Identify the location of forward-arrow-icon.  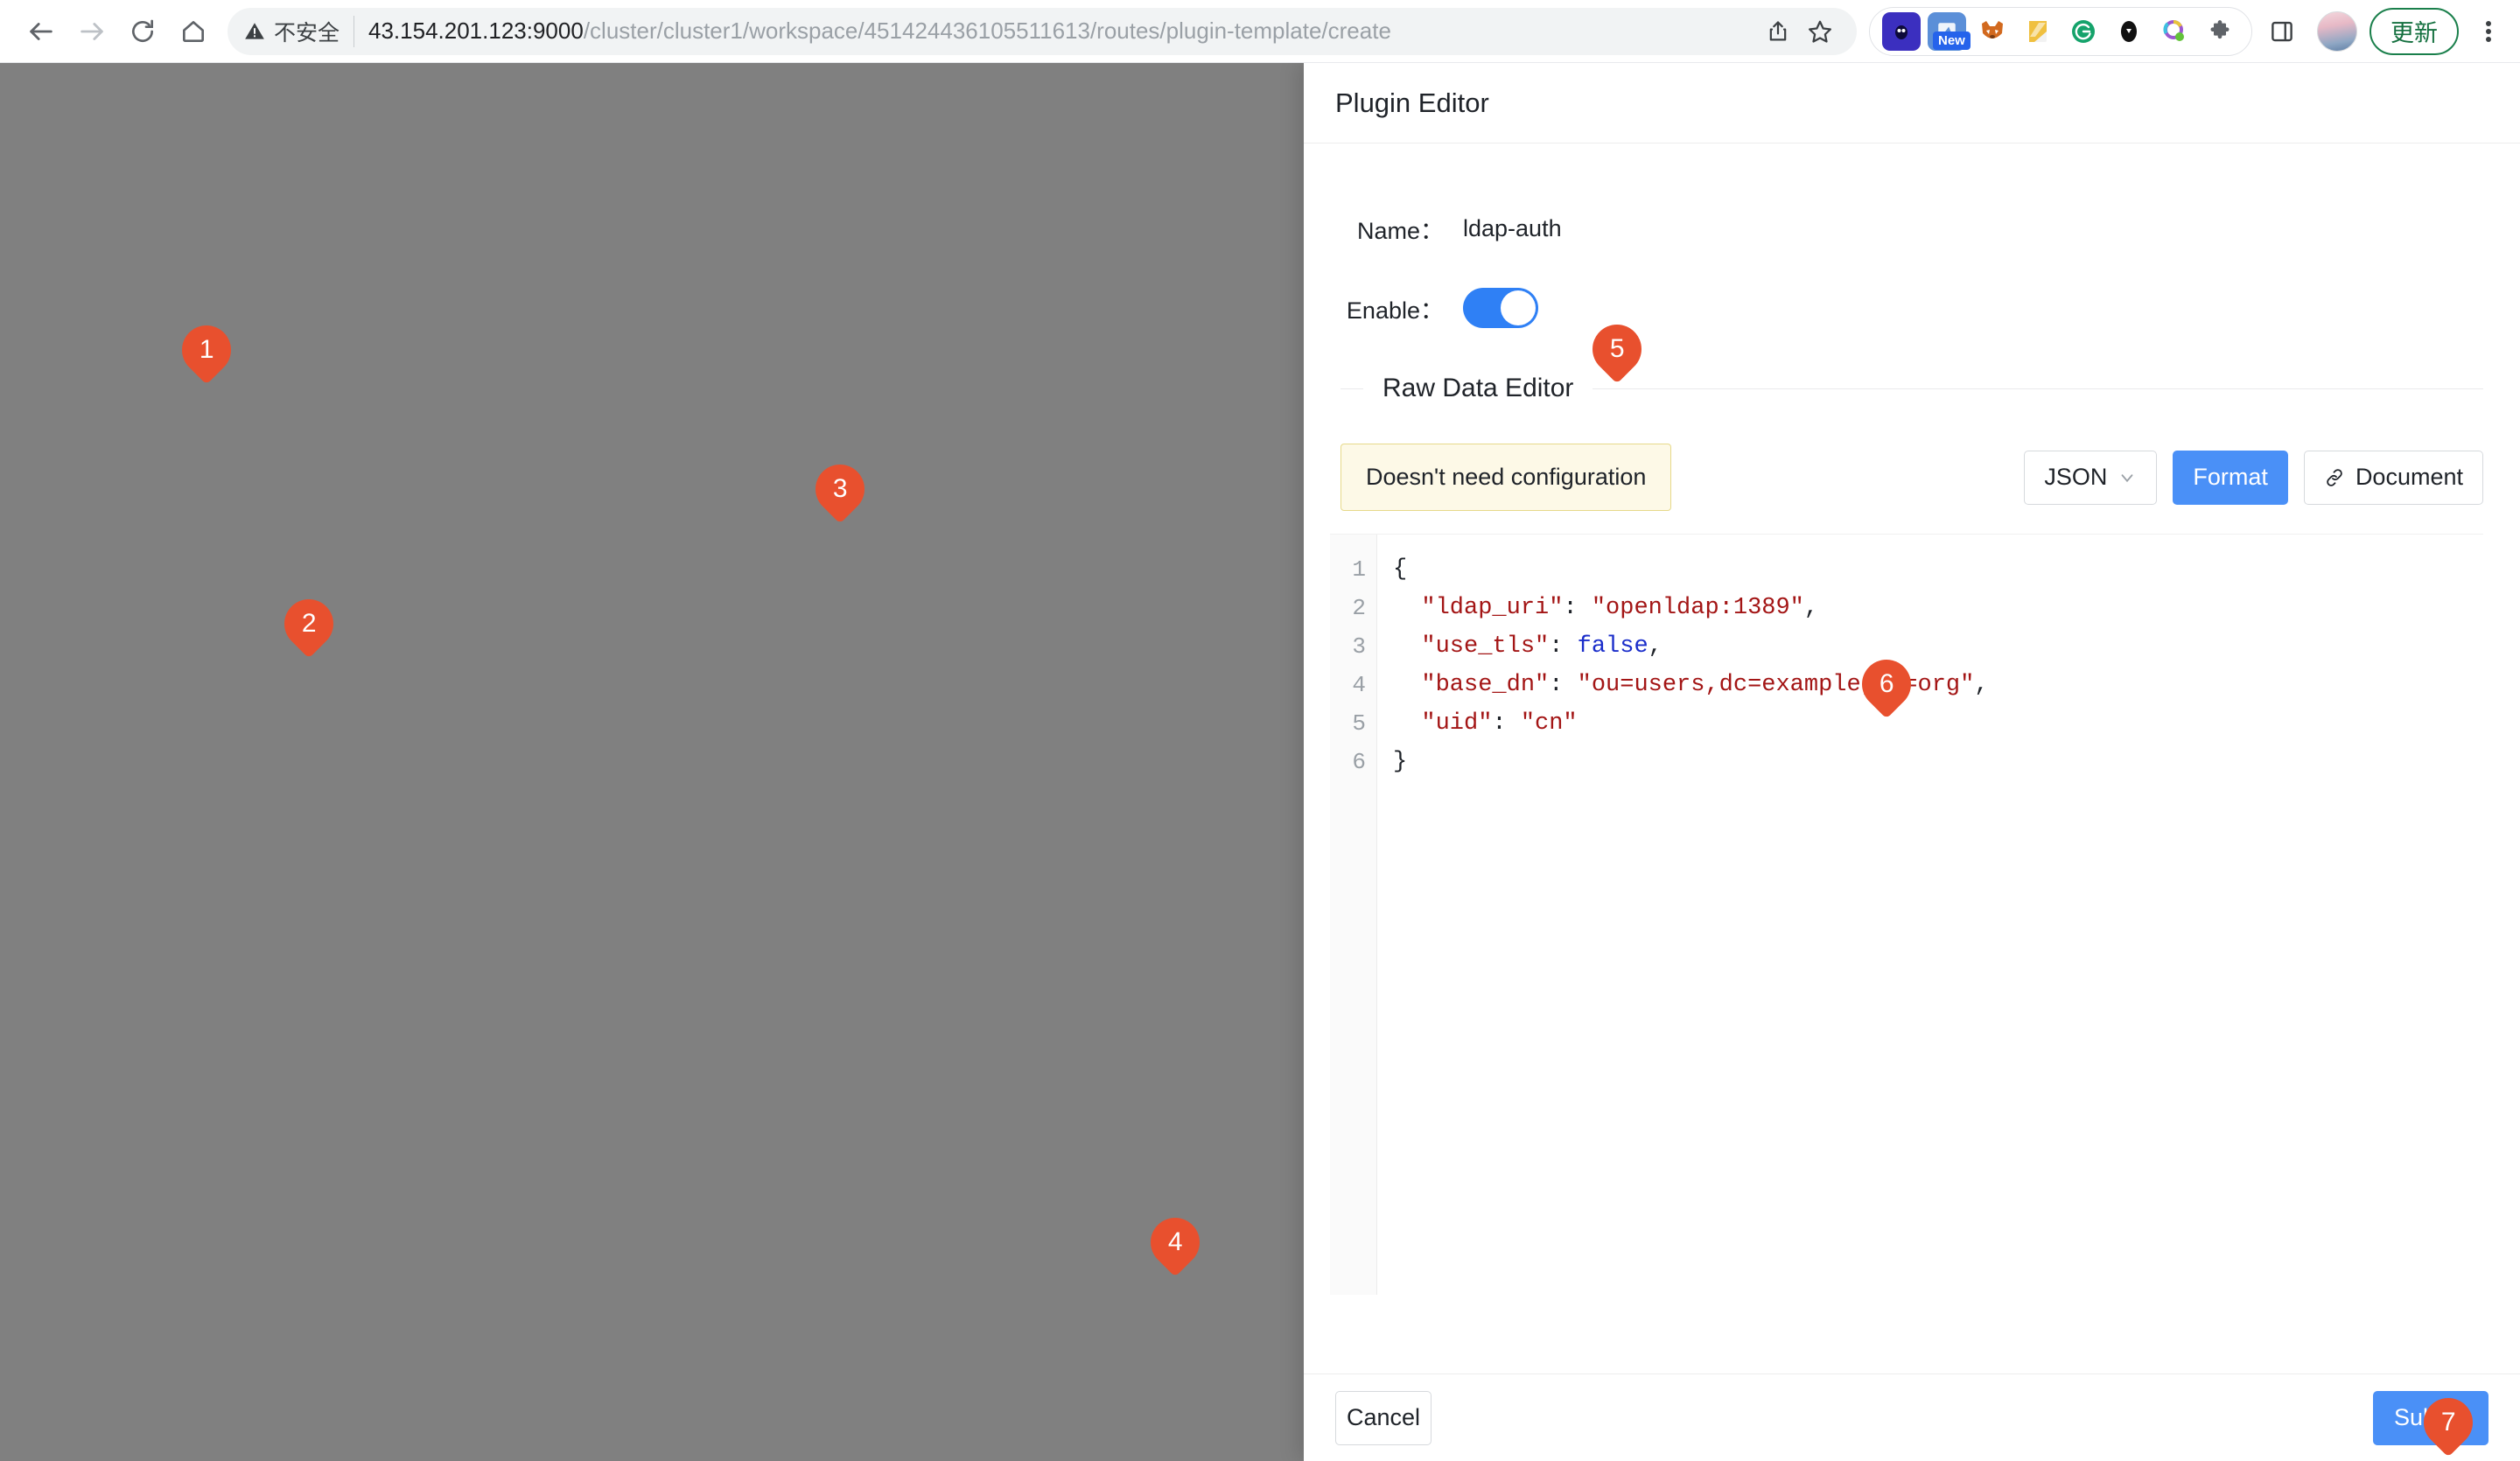
(91, 32).